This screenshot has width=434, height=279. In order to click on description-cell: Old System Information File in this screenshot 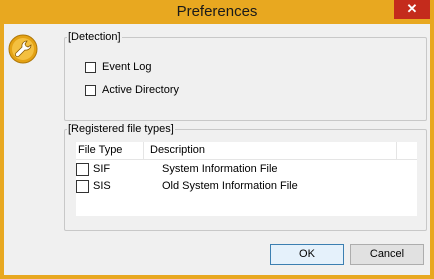, I will do `click(230, 186)`.